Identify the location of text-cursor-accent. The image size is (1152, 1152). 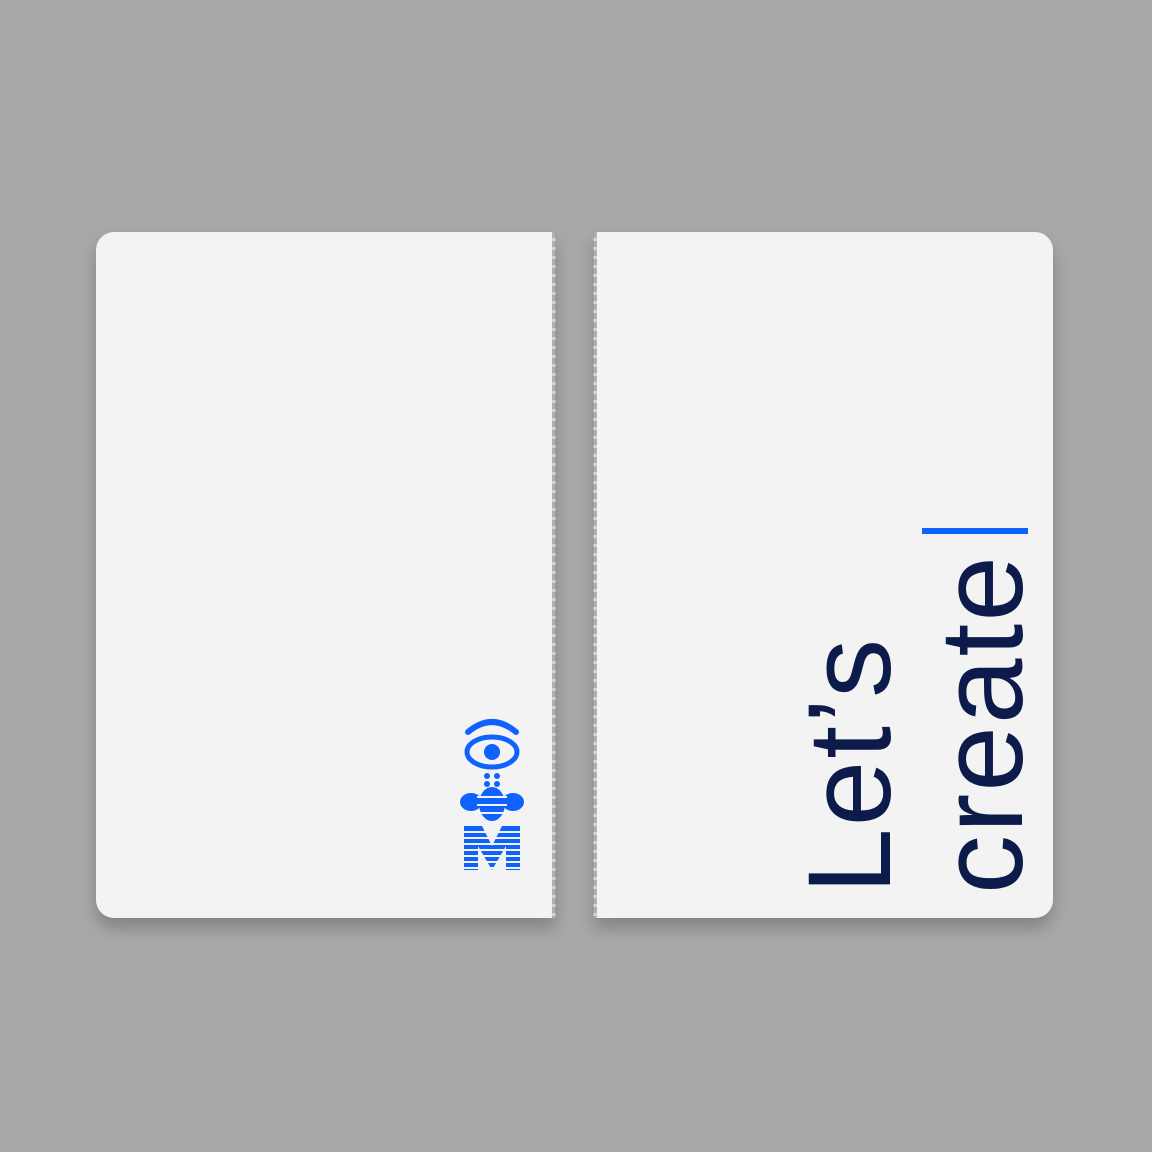
(975, 531).